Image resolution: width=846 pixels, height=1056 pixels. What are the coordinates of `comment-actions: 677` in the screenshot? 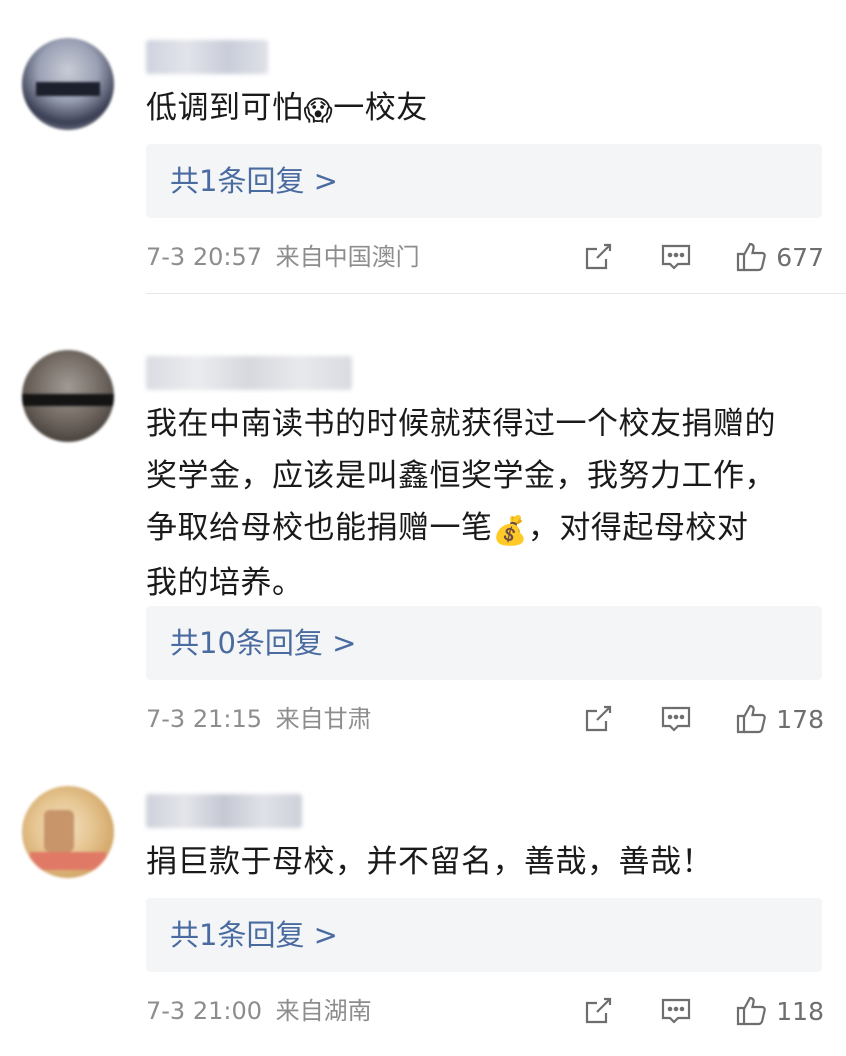 It's located at (703, 257).